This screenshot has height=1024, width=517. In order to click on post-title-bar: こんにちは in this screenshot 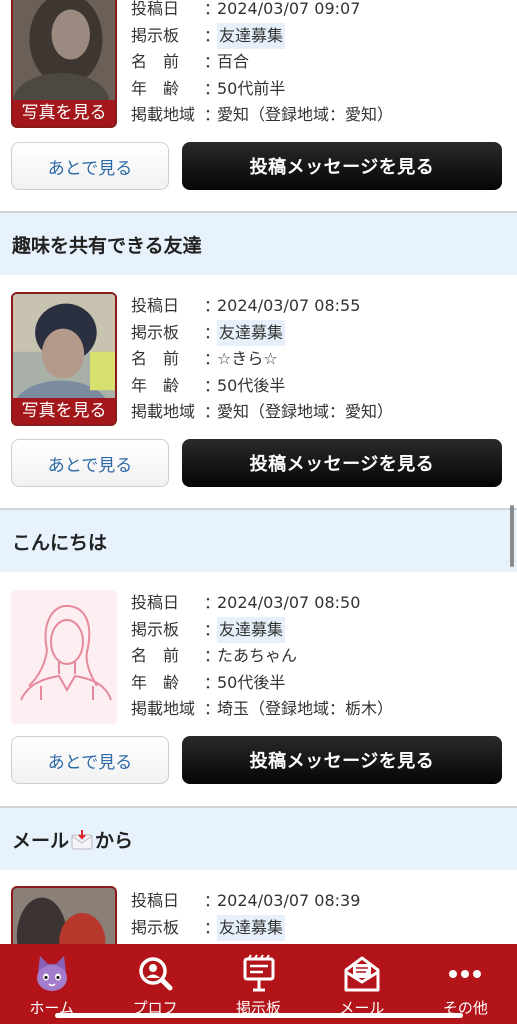, I will do `click(258, 540)`.